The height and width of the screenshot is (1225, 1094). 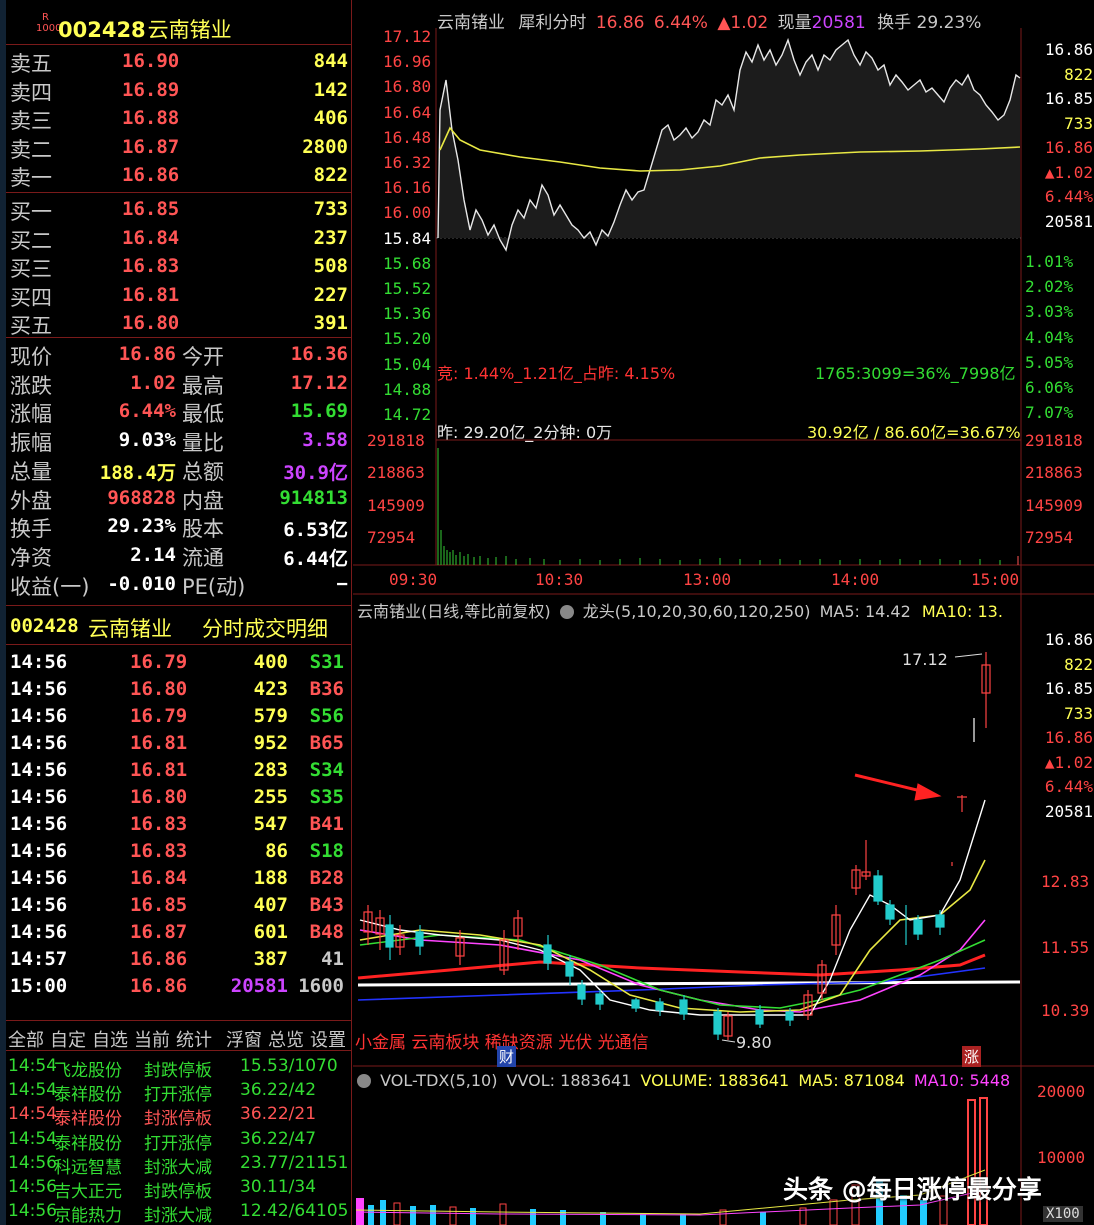 What do you see at coordinates (180, 1189) in the screenshot?
I see `alert-row: 14:56 吉大正元 封跌停板 30.11/34` at bounding box center [180, 1189].